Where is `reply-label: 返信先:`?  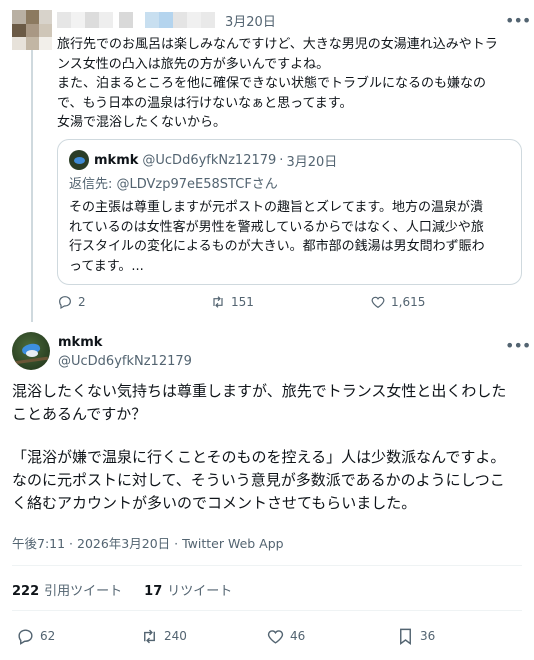
reply-label: 返信先: is located at coordinates (93, 184).